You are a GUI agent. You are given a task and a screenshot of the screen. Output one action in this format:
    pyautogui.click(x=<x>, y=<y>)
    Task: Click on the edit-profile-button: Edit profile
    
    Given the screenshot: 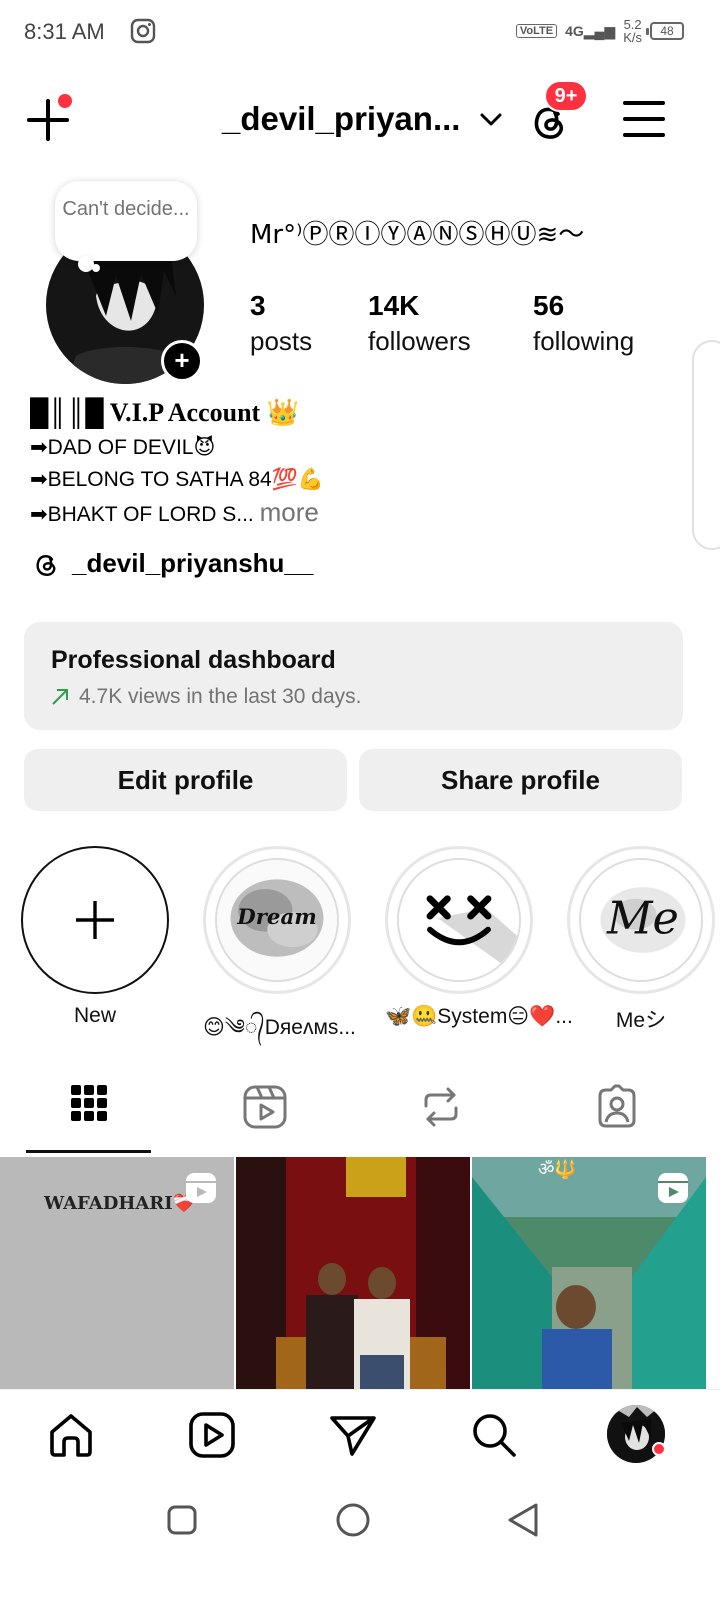 What is the action you would take?
    pyautogui.click(x=185, y=780)
    